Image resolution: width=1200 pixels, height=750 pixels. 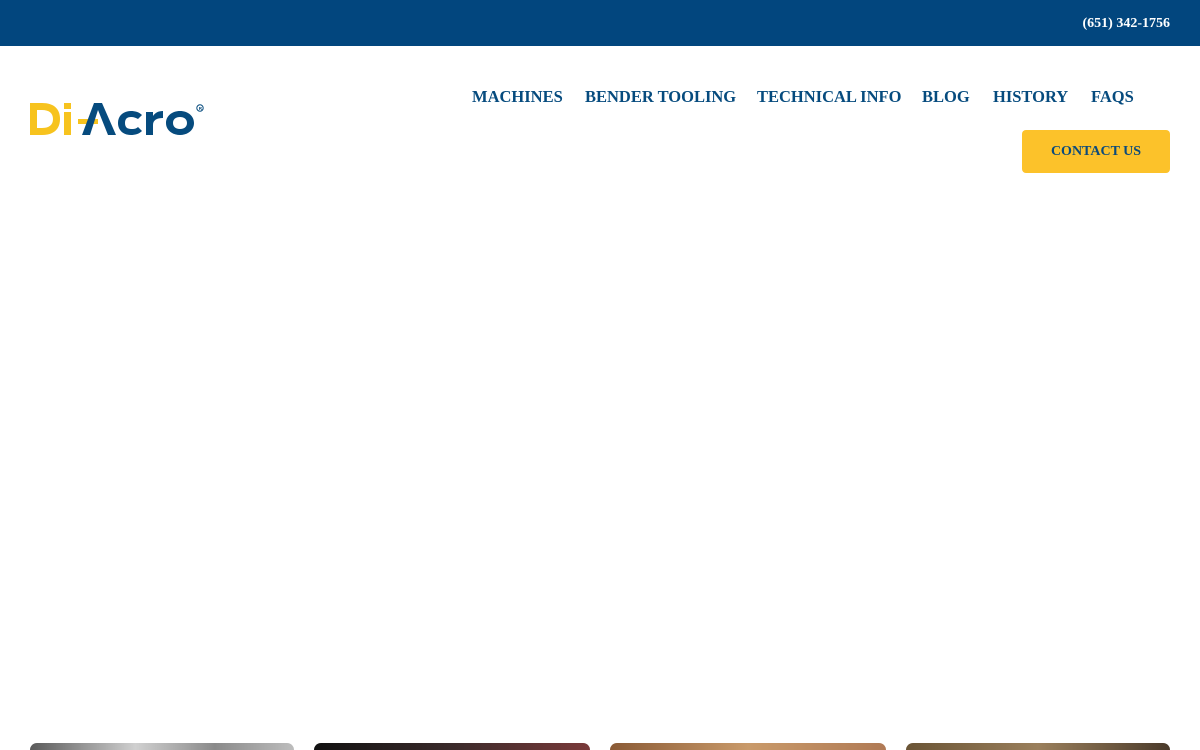 I want to click on logo-letter-r, so click(x=154, y=123).